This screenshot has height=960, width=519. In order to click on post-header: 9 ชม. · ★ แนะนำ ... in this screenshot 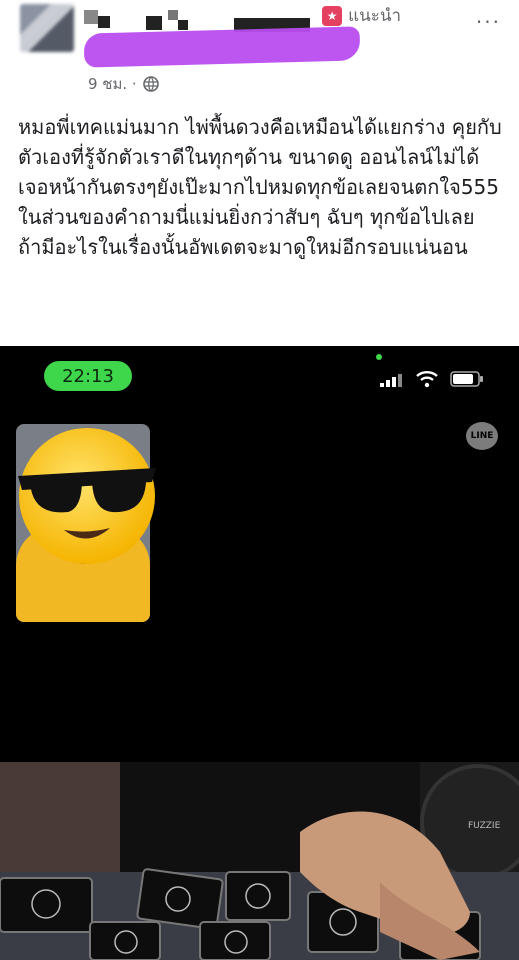, I will do `click(259, 50)`.